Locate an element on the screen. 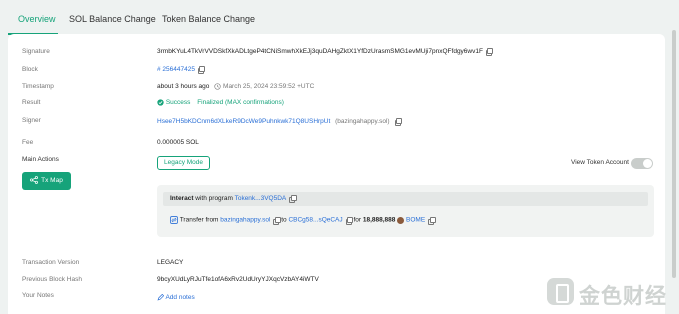 This screenshot has height=314, width=679. bome-token-icon is located at coordinates (401, 220).